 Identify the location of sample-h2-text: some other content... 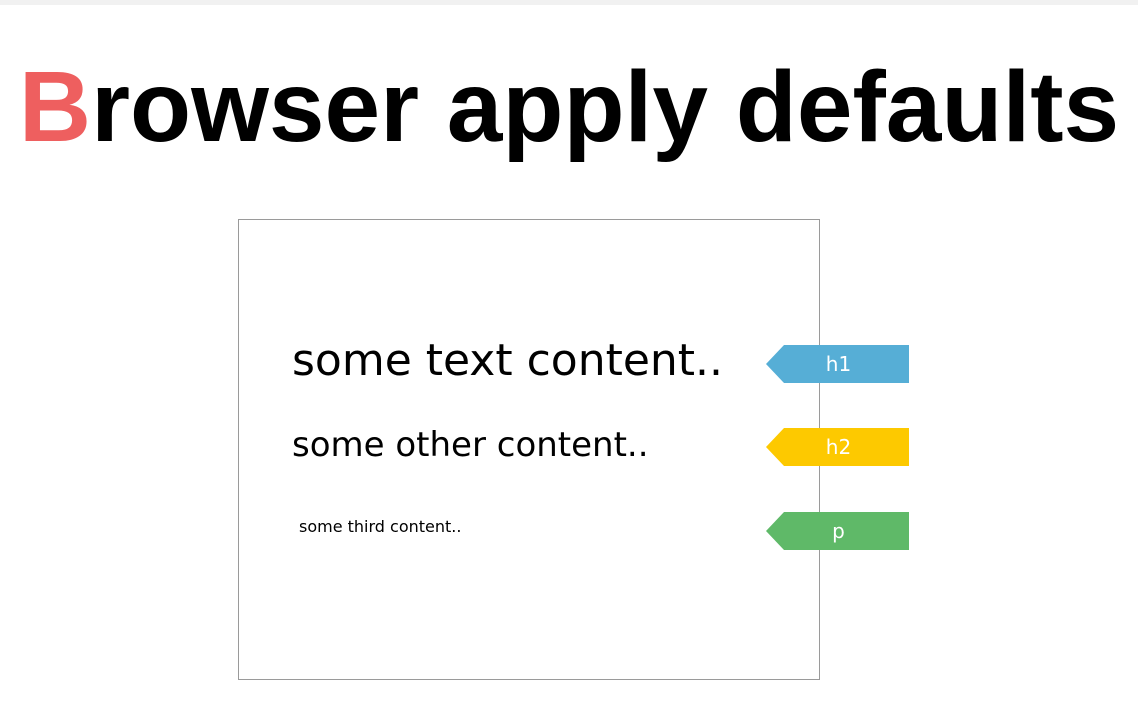
(470, 445).